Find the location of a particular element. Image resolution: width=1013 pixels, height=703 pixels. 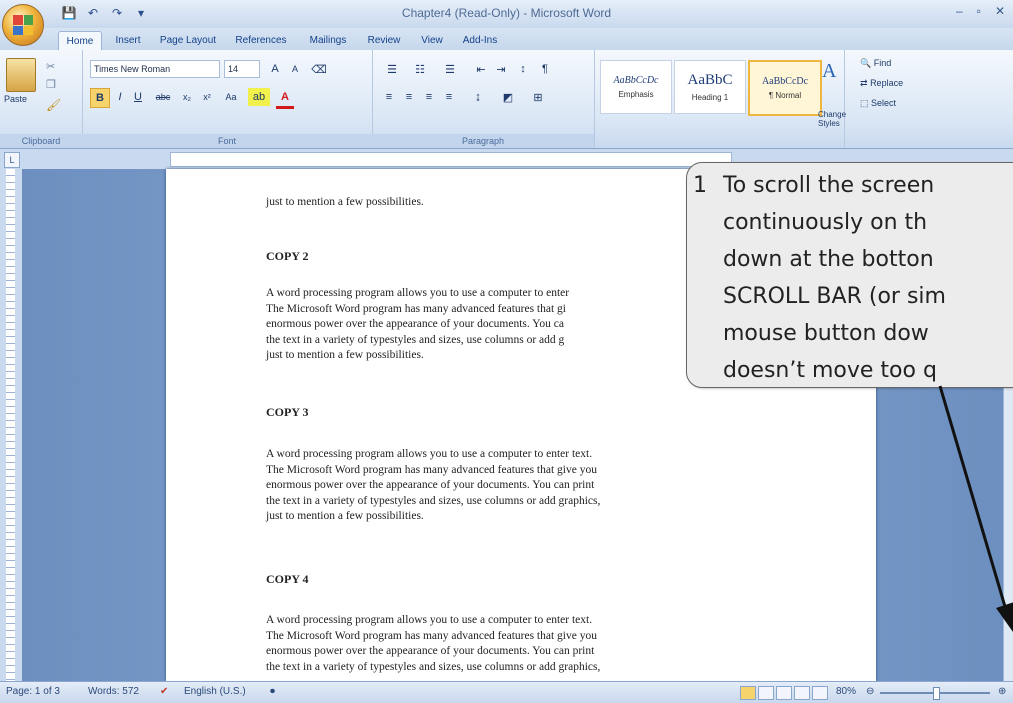

office-button is located at coordinates (23, 25).